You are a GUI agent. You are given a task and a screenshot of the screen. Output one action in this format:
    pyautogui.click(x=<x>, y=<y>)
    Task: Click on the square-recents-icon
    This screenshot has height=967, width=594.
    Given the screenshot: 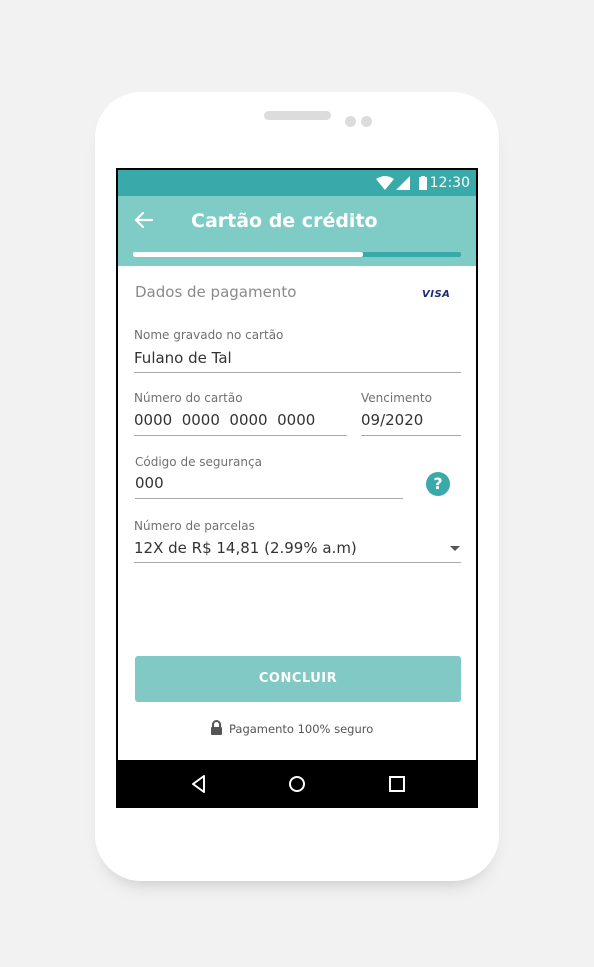 What is the action you would take?
    pyautogui.click(x=397, y=784)
    